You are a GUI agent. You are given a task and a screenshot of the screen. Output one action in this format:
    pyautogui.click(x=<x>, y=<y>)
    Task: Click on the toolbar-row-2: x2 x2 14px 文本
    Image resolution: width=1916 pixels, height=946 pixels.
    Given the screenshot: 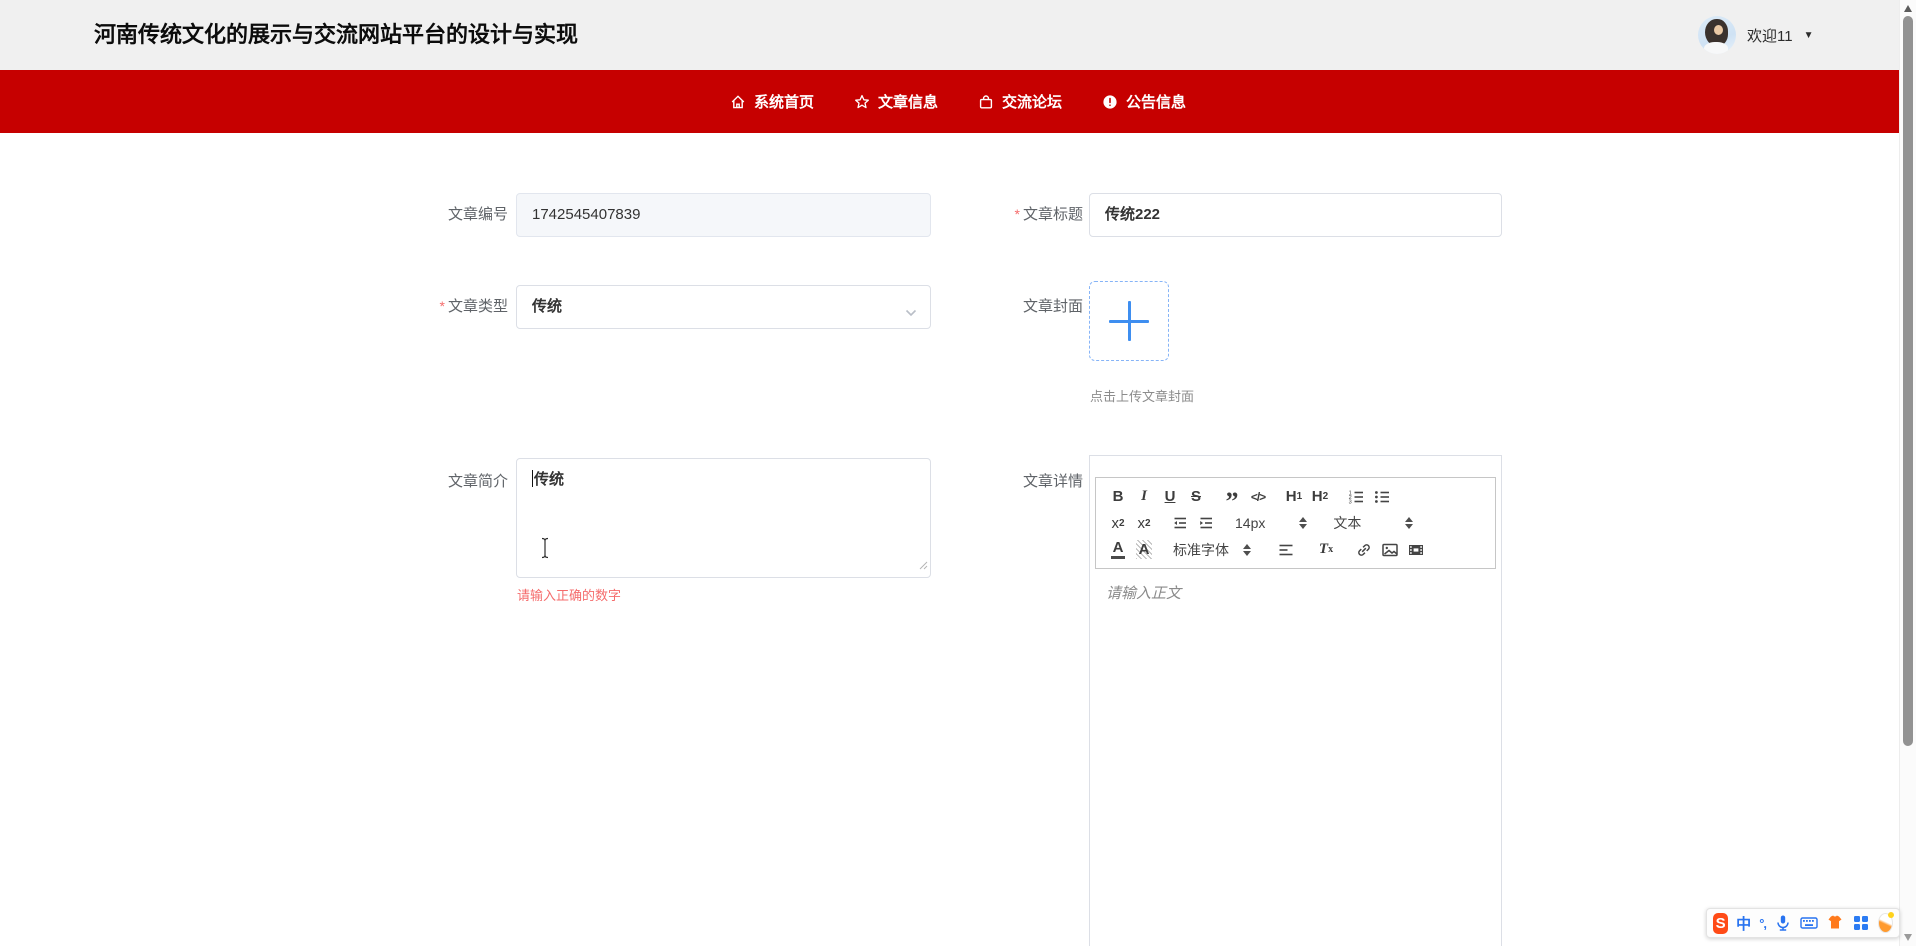 What is the action you would take?
    pyautogui.click(x=1295, y=523)
    